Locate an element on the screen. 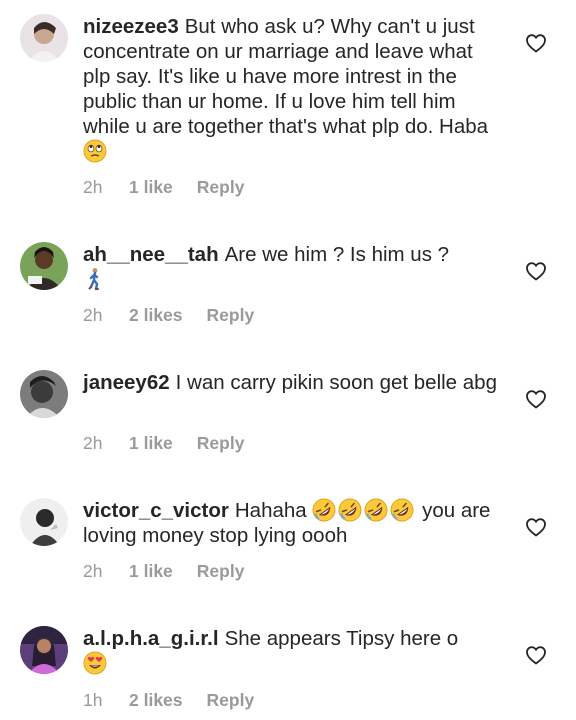 The height and width of the screenshot is (720, 576). comment-body: Are we him ? Is him us ? is located at coordinates (337, 254).